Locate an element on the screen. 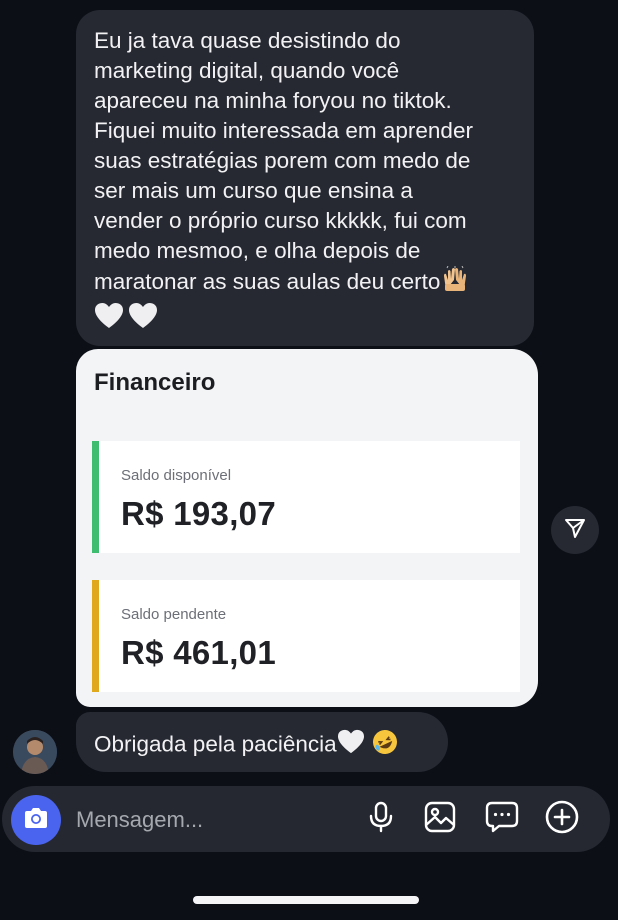  share-button is located at coordinates (575, 530).